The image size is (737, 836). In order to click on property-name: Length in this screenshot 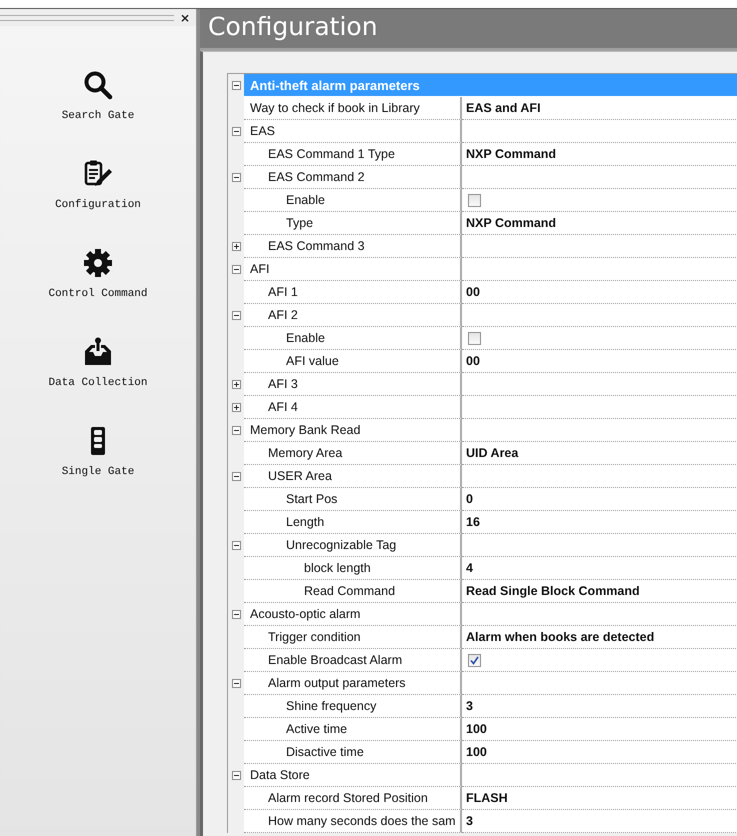, I will do `click(305, 522)`.